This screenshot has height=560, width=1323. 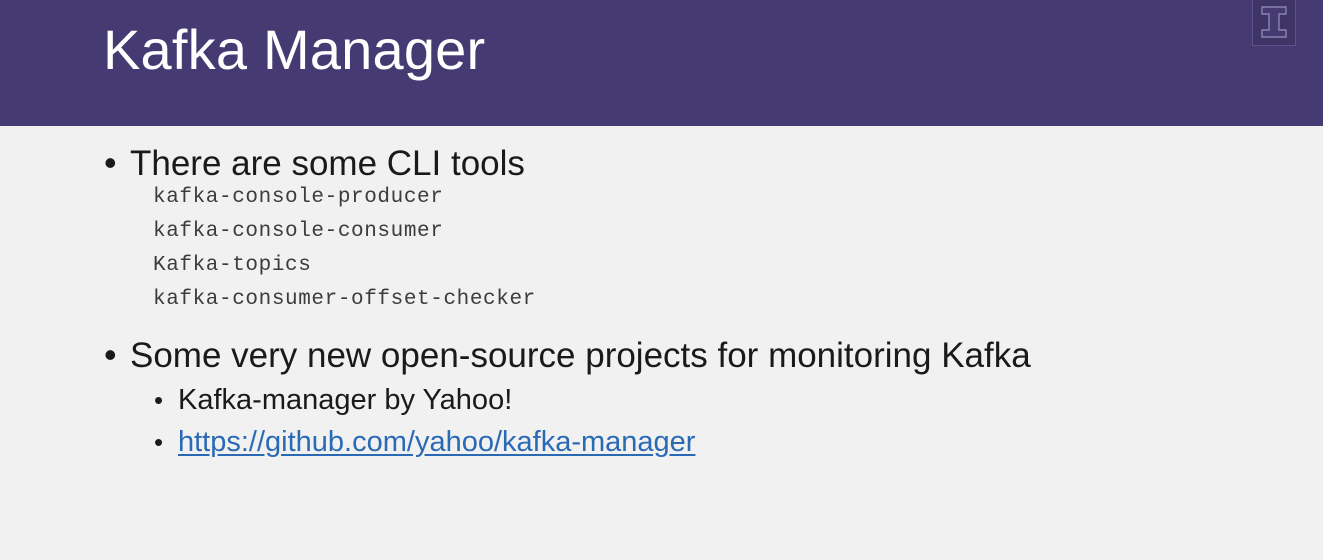 I want to click on cli-tool-line: Kafka-topics, so click(x=232, y=265).